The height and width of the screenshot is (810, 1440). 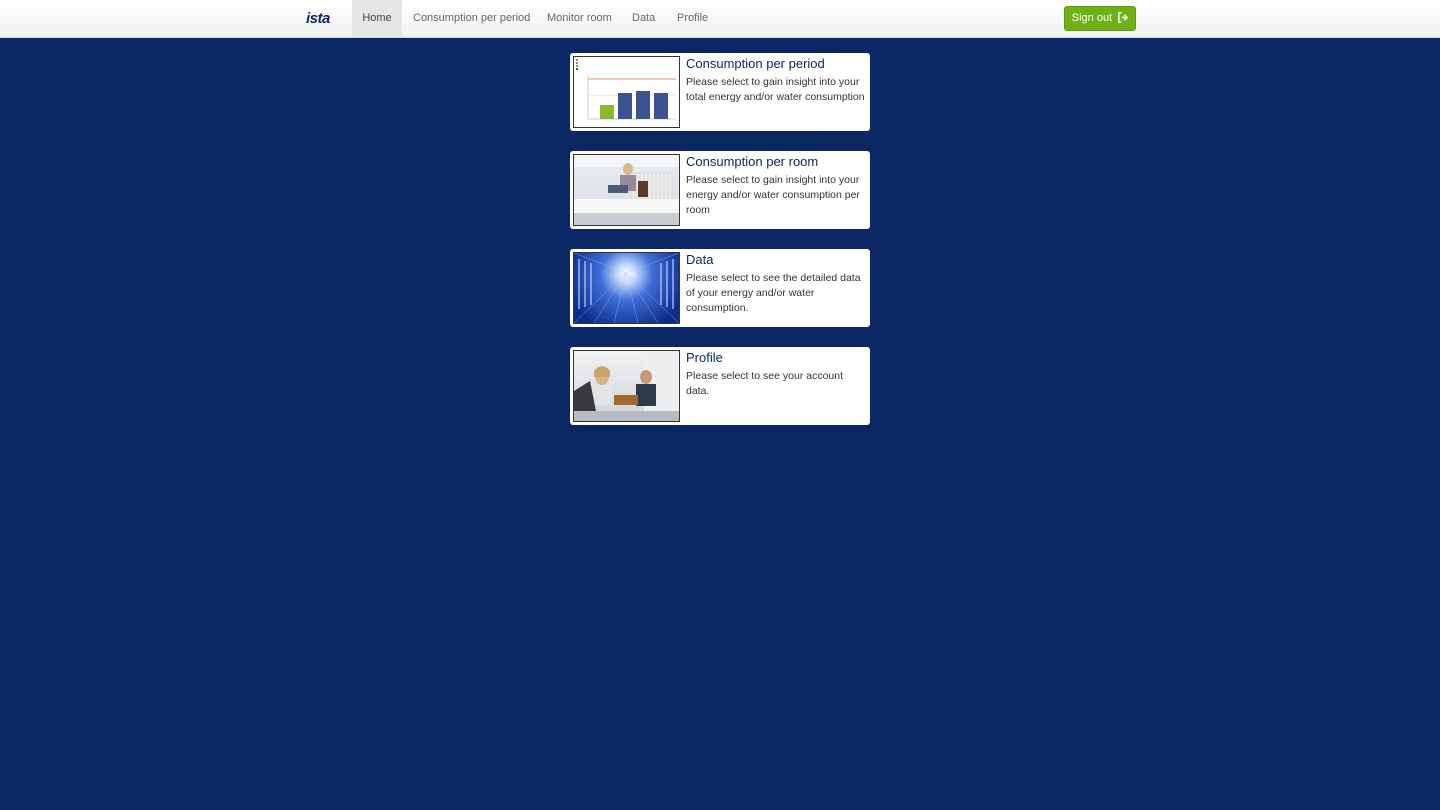 I want to click on card-description: Please select to see your account data., so click(x=765, y=383).